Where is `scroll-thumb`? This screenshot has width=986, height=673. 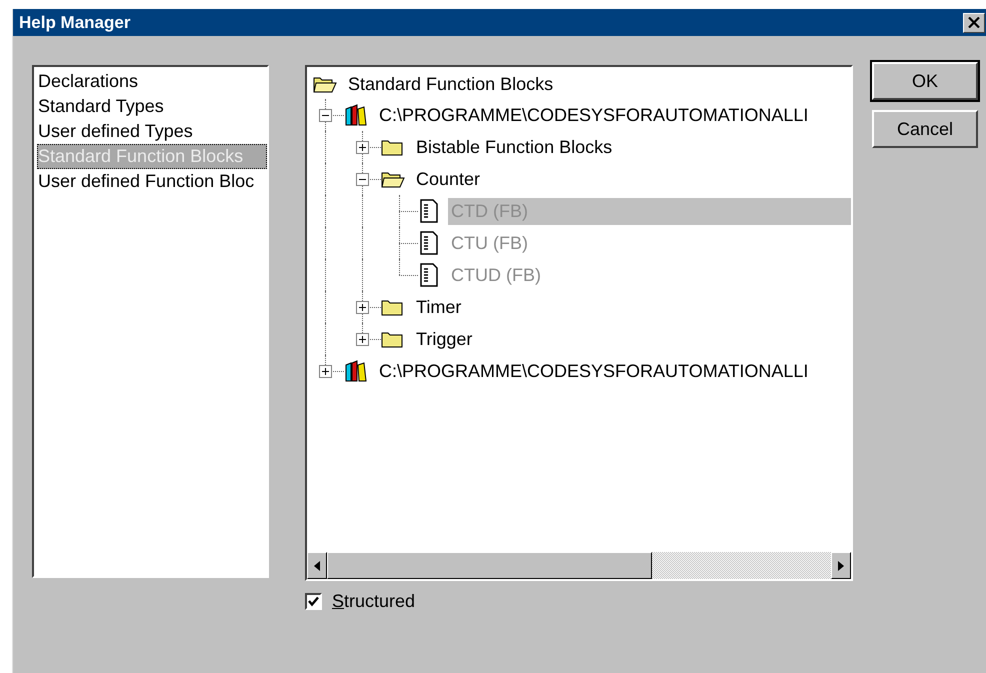 scroll-thumb is located at coordinates (489, 565).